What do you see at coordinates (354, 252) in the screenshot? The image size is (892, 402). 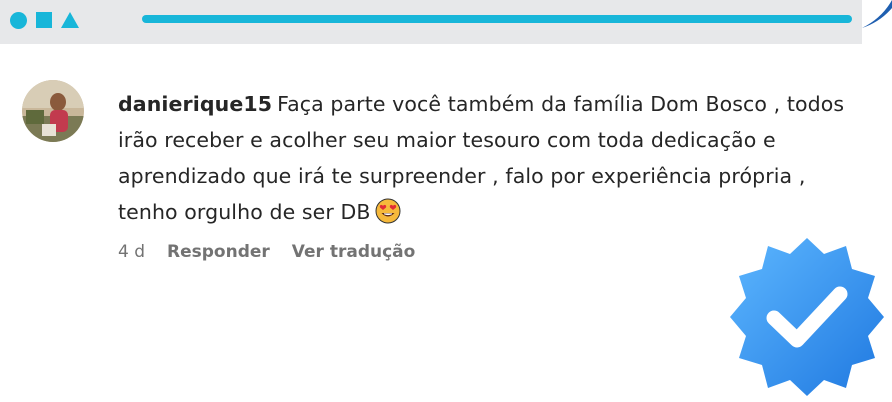 I see `see-translation-button: Ver tradução` at bounding box center [354, 252].